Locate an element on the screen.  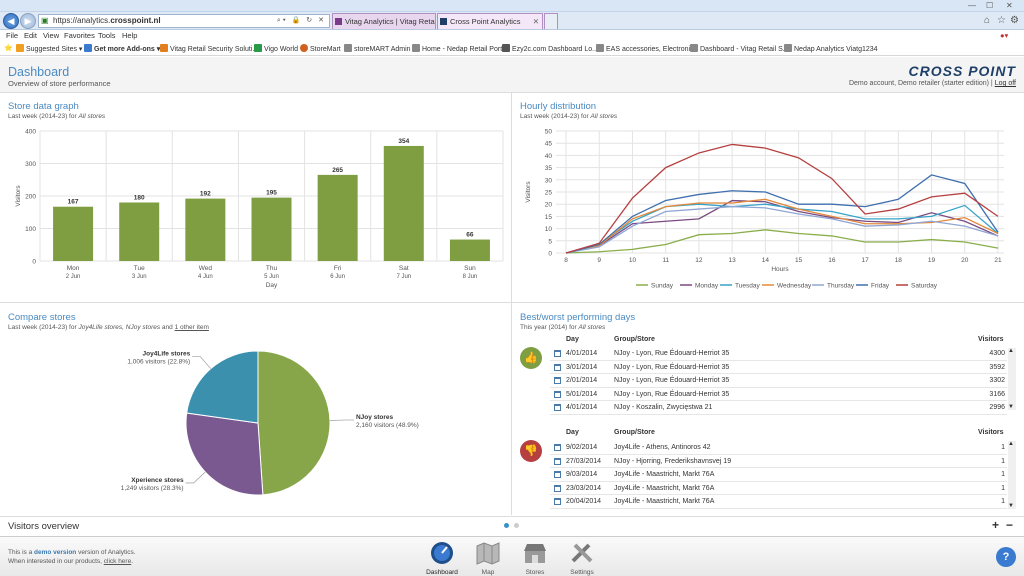
visitors-overview-bar: Visitors overview + − is located at coordinates (512, 526).